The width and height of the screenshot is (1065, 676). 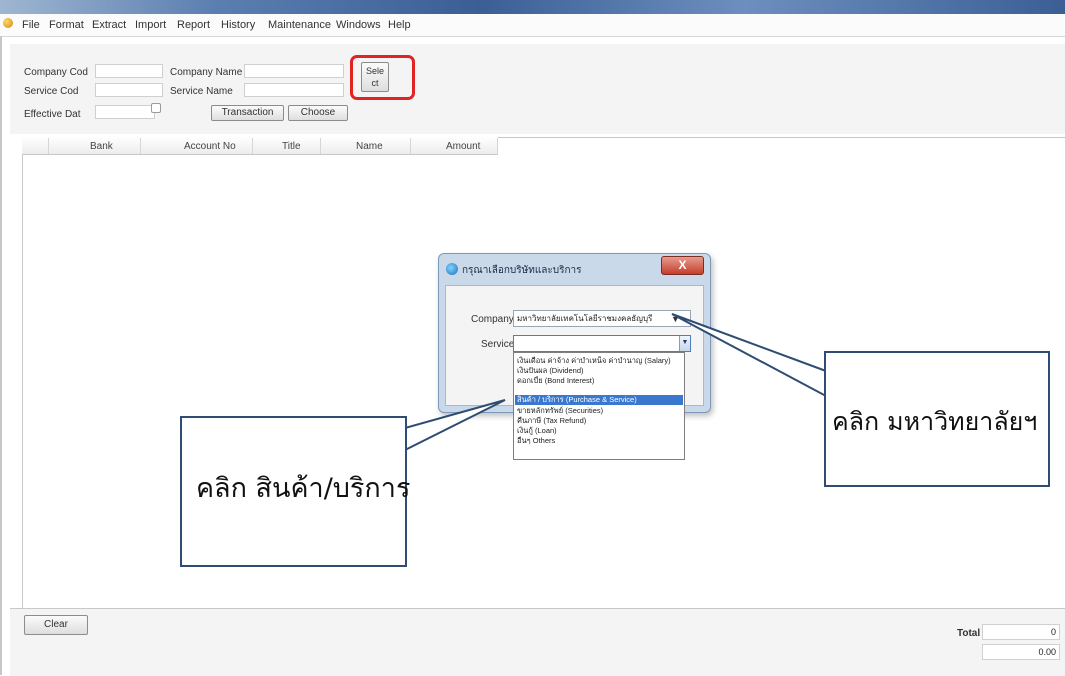 I want to click on menu-windows: Windows, so click(x=358, y=25).